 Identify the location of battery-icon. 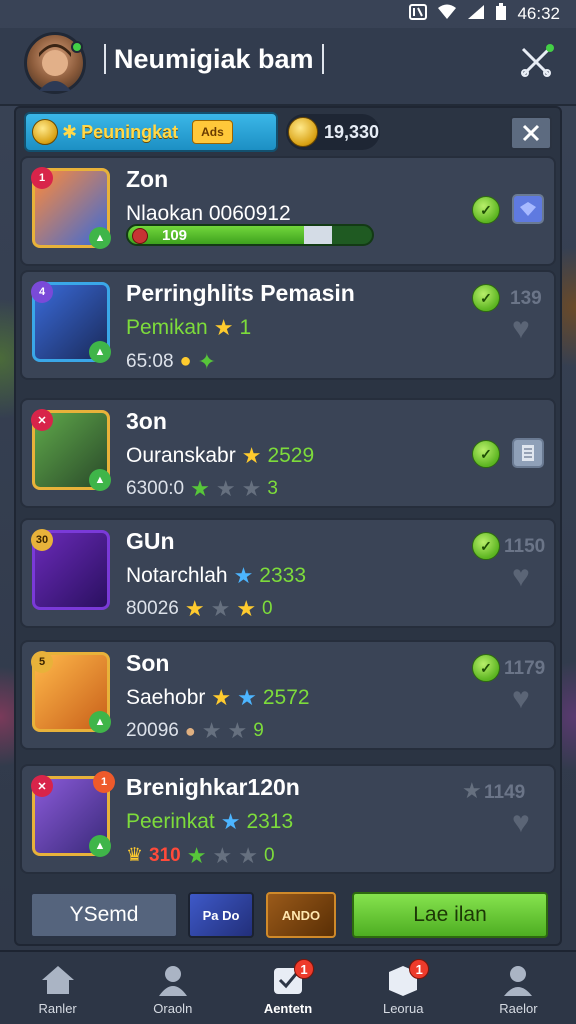
(501, 14).